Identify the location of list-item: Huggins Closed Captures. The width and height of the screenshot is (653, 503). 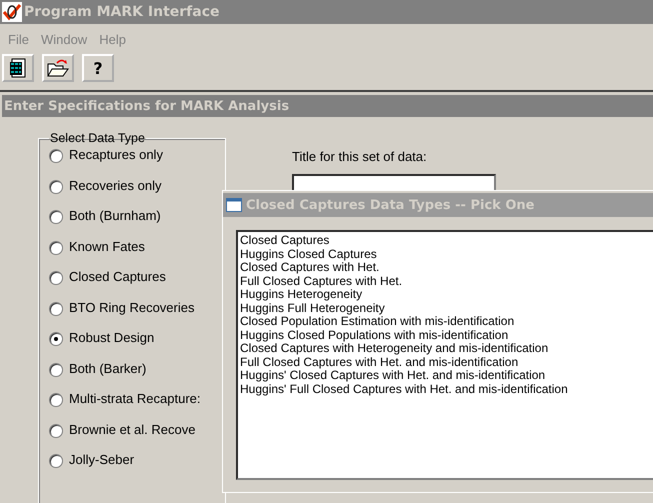
(446, 254).